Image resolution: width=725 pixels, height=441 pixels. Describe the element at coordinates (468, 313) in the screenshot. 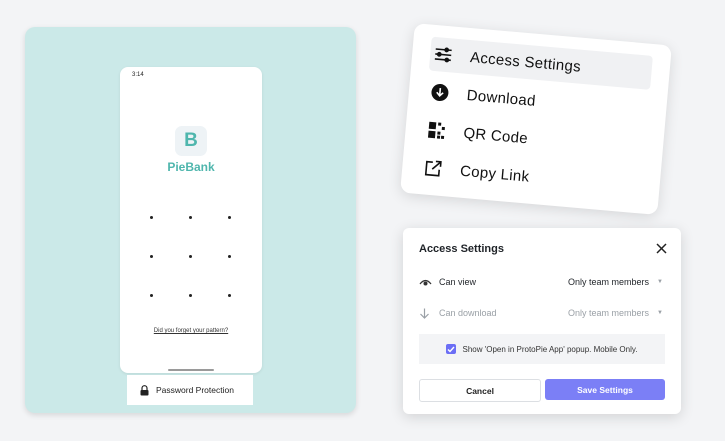

I see `can-download-label: Can download` at that location.